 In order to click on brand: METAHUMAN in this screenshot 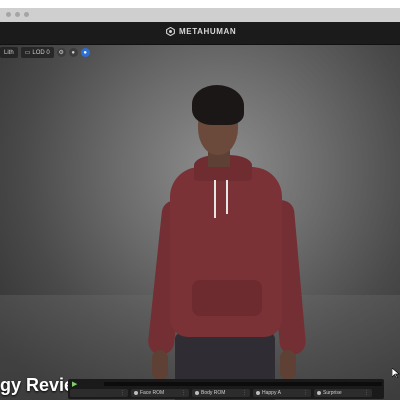, I will do `click(201, 31)`.